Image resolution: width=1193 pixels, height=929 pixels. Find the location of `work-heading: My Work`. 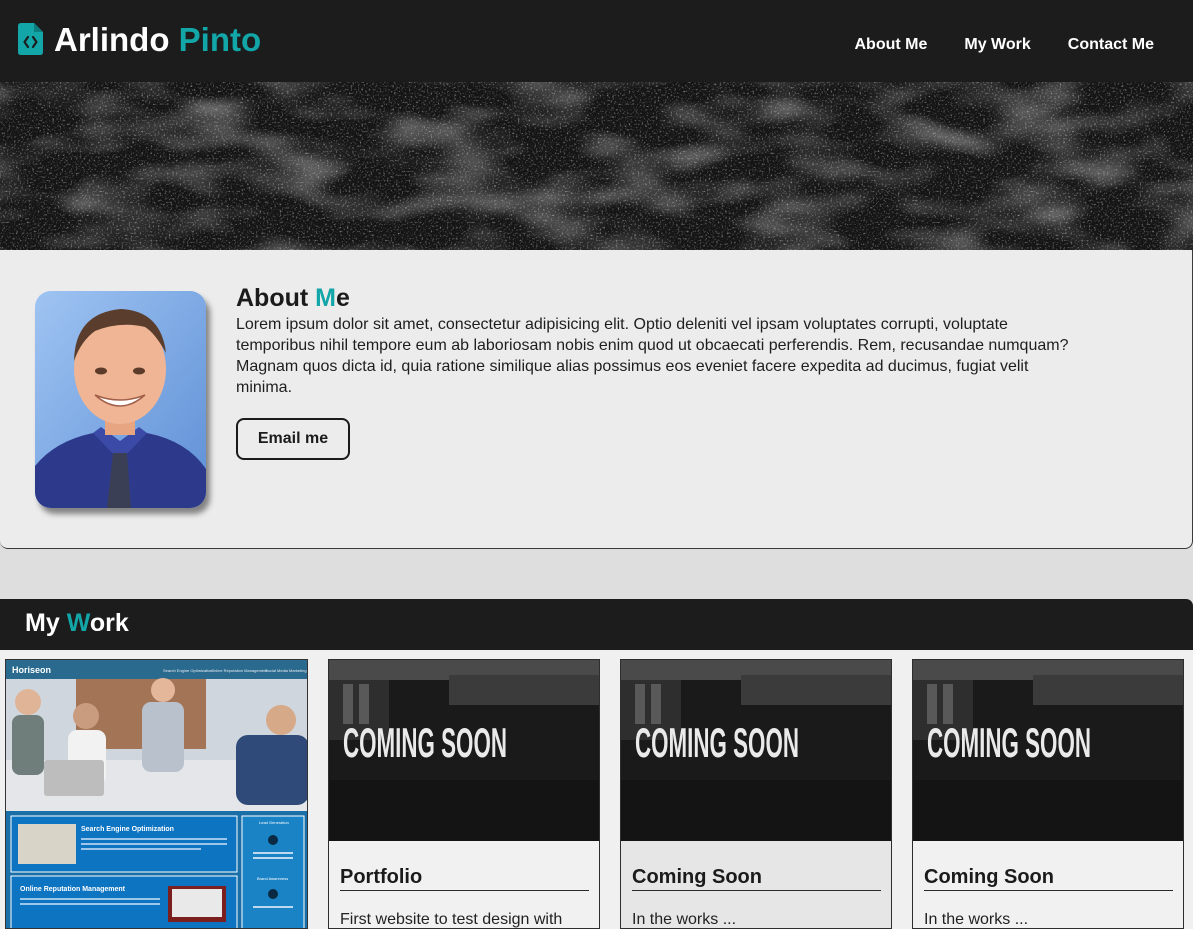

work-heading: My Work is located at coordinates (77, 623).